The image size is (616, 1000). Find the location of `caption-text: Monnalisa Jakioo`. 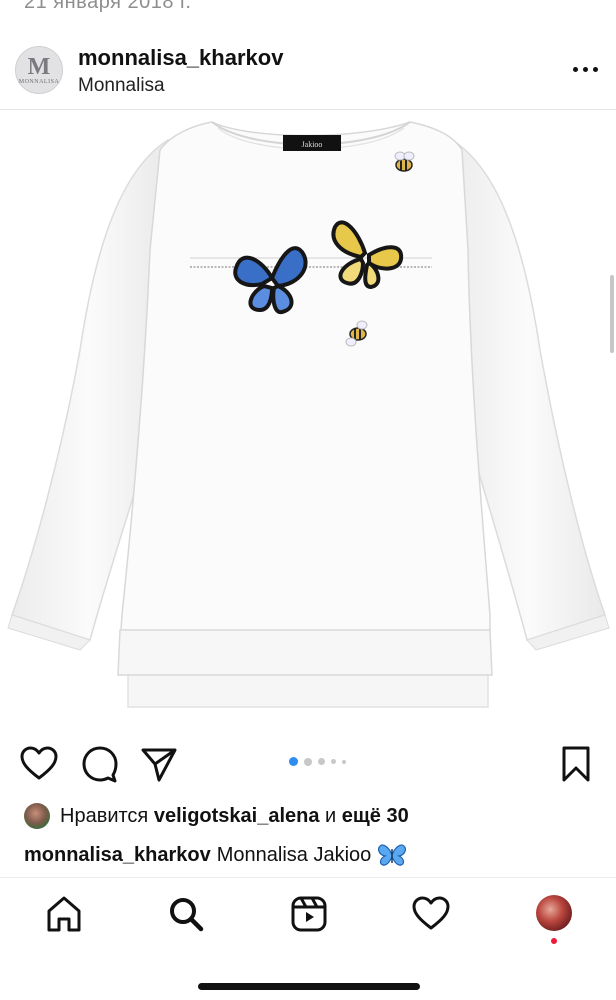

caption-text: Monnalisa Jakioo is located at coordinates (294, 854).